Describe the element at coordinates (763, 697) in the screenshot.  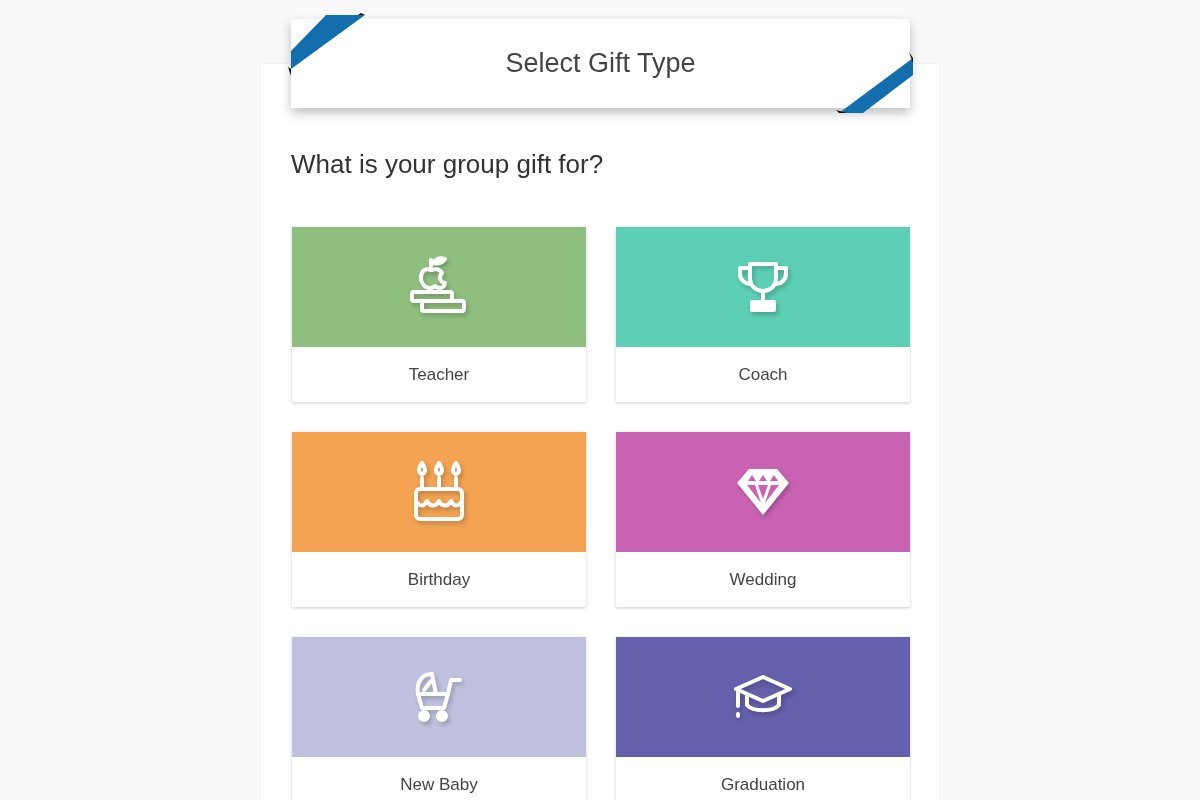
I see `graduation-cap-icon` at that location.